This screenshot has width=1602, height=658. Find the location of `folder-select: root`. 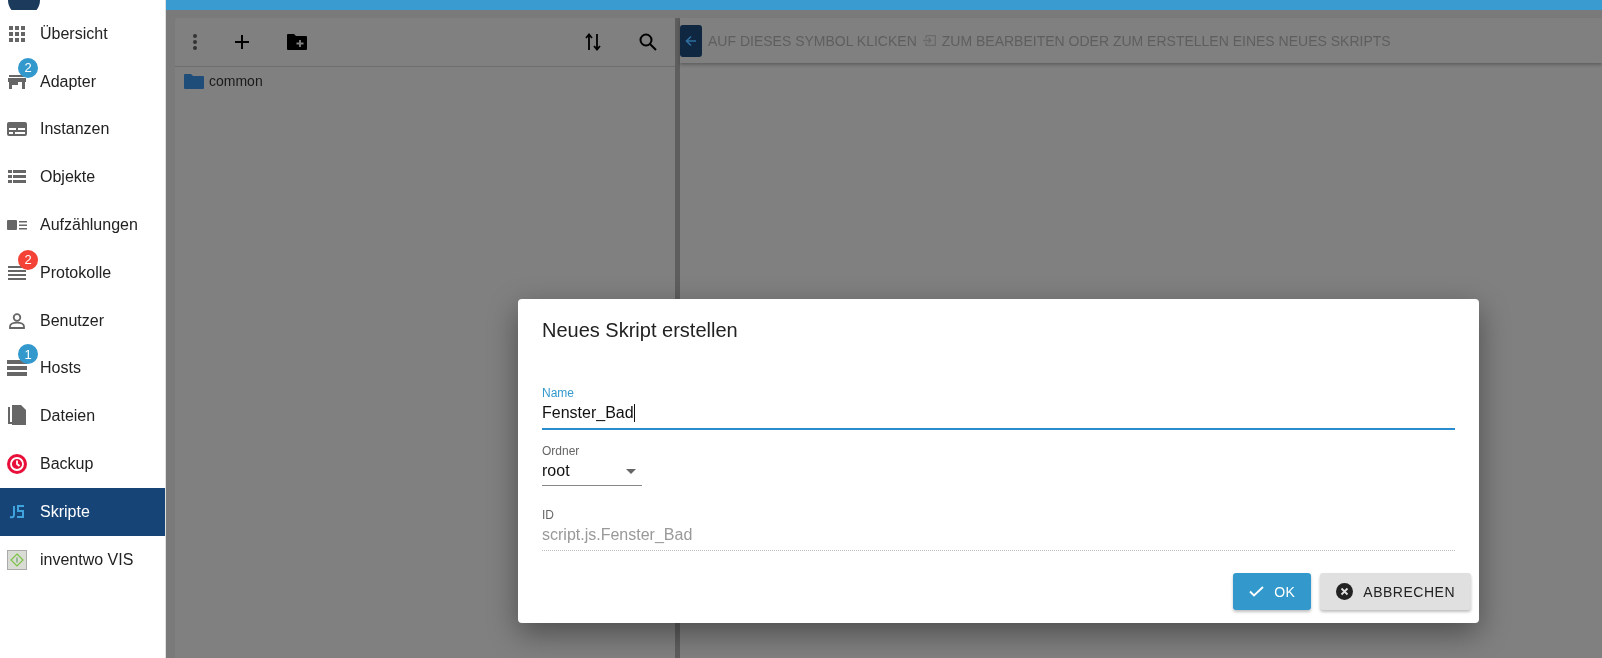

folder-select: root is located at coordinates (592, 474).